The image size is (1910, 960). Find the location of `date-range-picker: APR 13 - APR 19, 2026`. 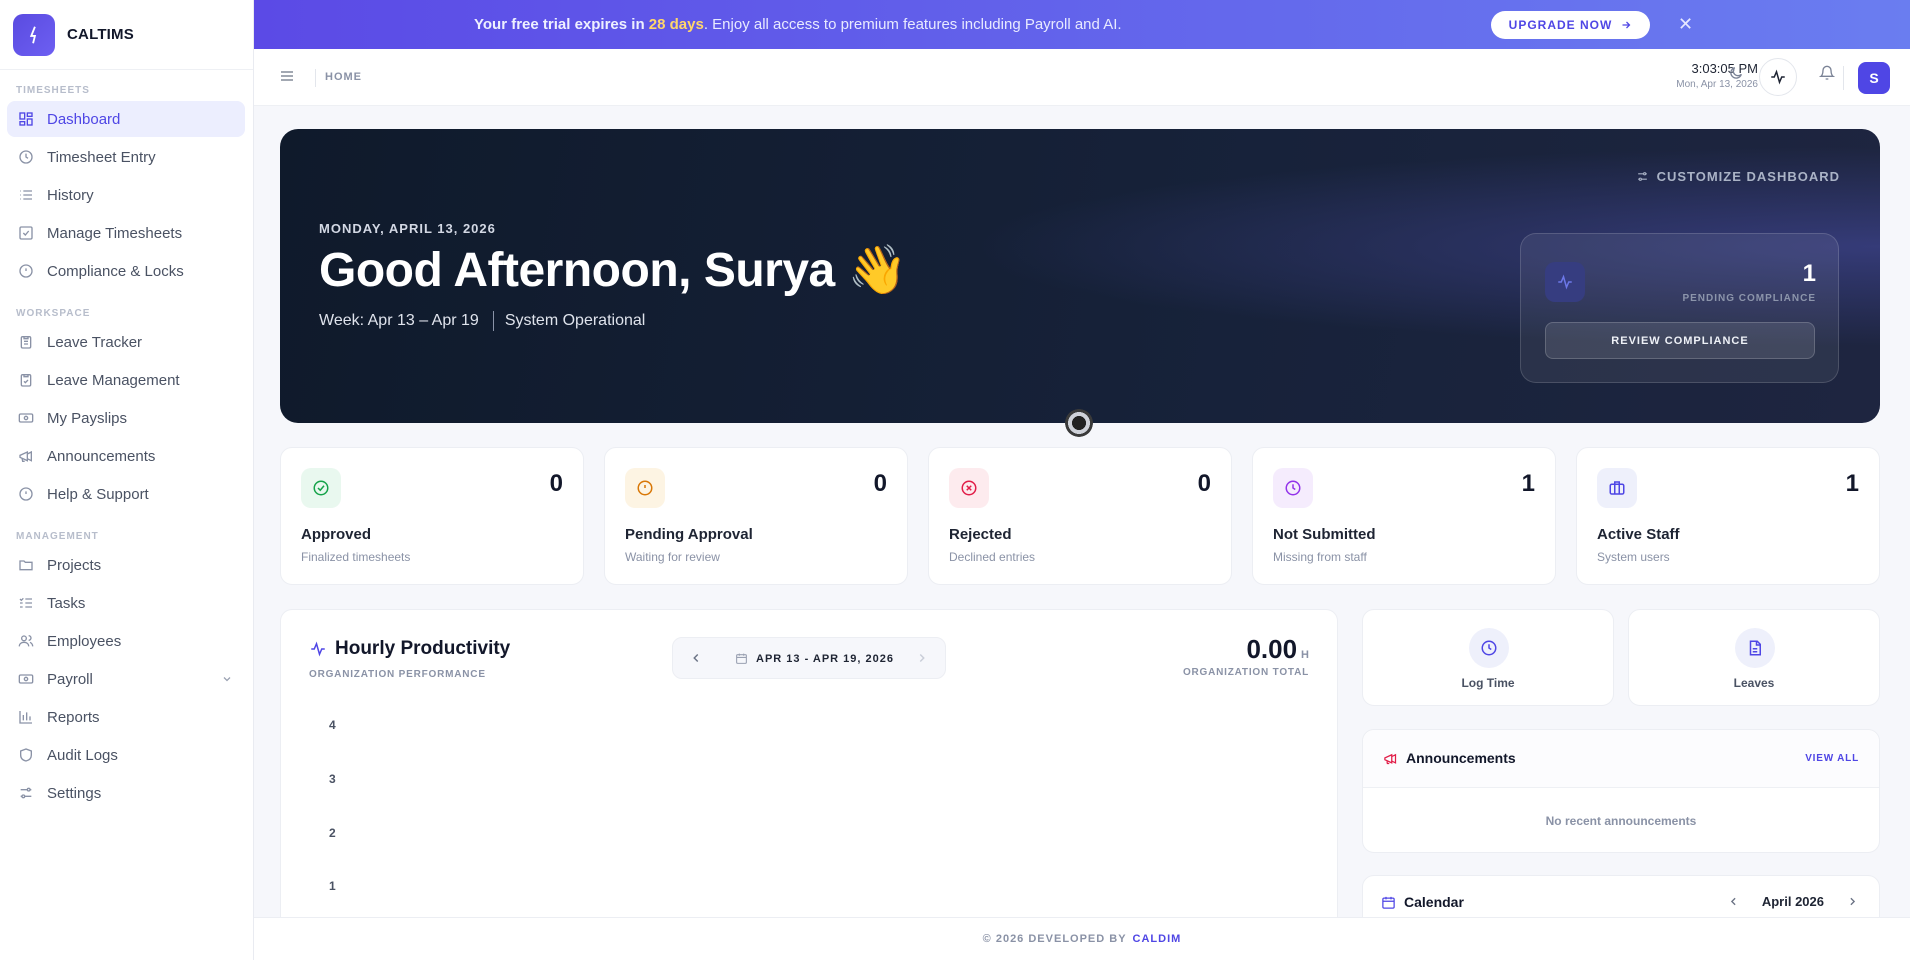

date-range-picker: APR 13 - APR 19, 2026 is located at coordinates (809, 658).